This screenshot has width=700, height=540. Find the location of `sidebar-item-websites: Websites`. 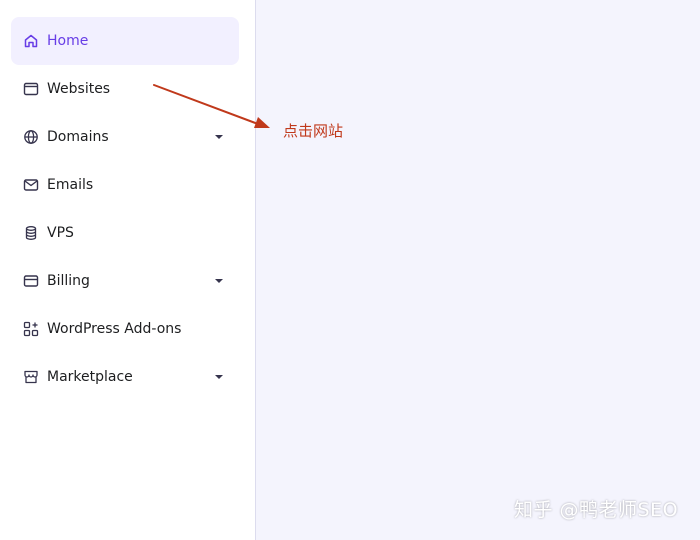

sidebar-item-websites: Websites is located at coordinates (125, 89).